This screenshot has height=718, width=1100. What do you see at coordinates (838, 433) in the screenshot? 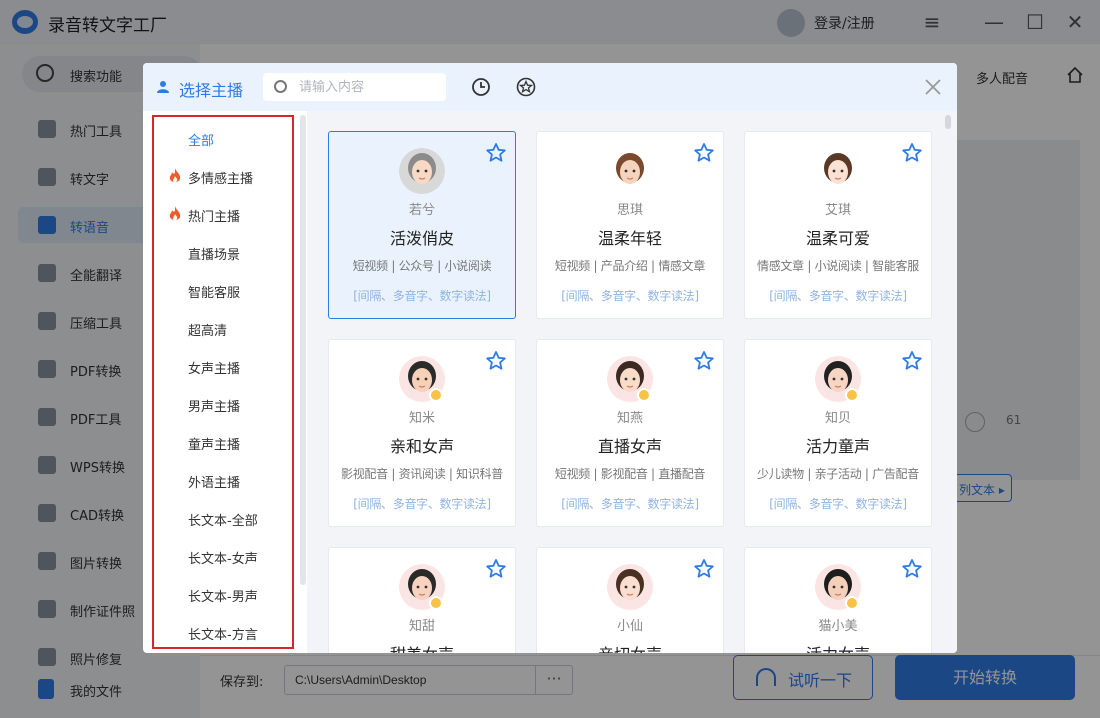
I see `voice-card: 知贝活力童声少儿读物 | 亲子活动 | 广告配音 [间隔、多音字、数字读法]` at bounding box center [838, 433].